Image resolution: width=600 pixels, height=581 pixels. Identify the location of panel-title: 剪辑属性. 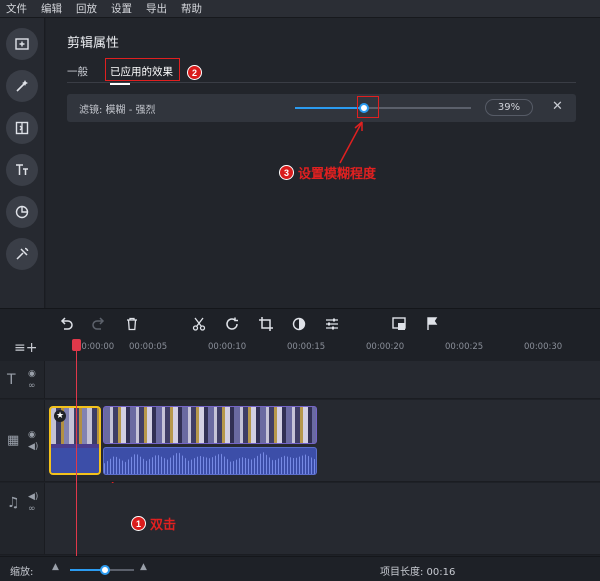
(93, 43).